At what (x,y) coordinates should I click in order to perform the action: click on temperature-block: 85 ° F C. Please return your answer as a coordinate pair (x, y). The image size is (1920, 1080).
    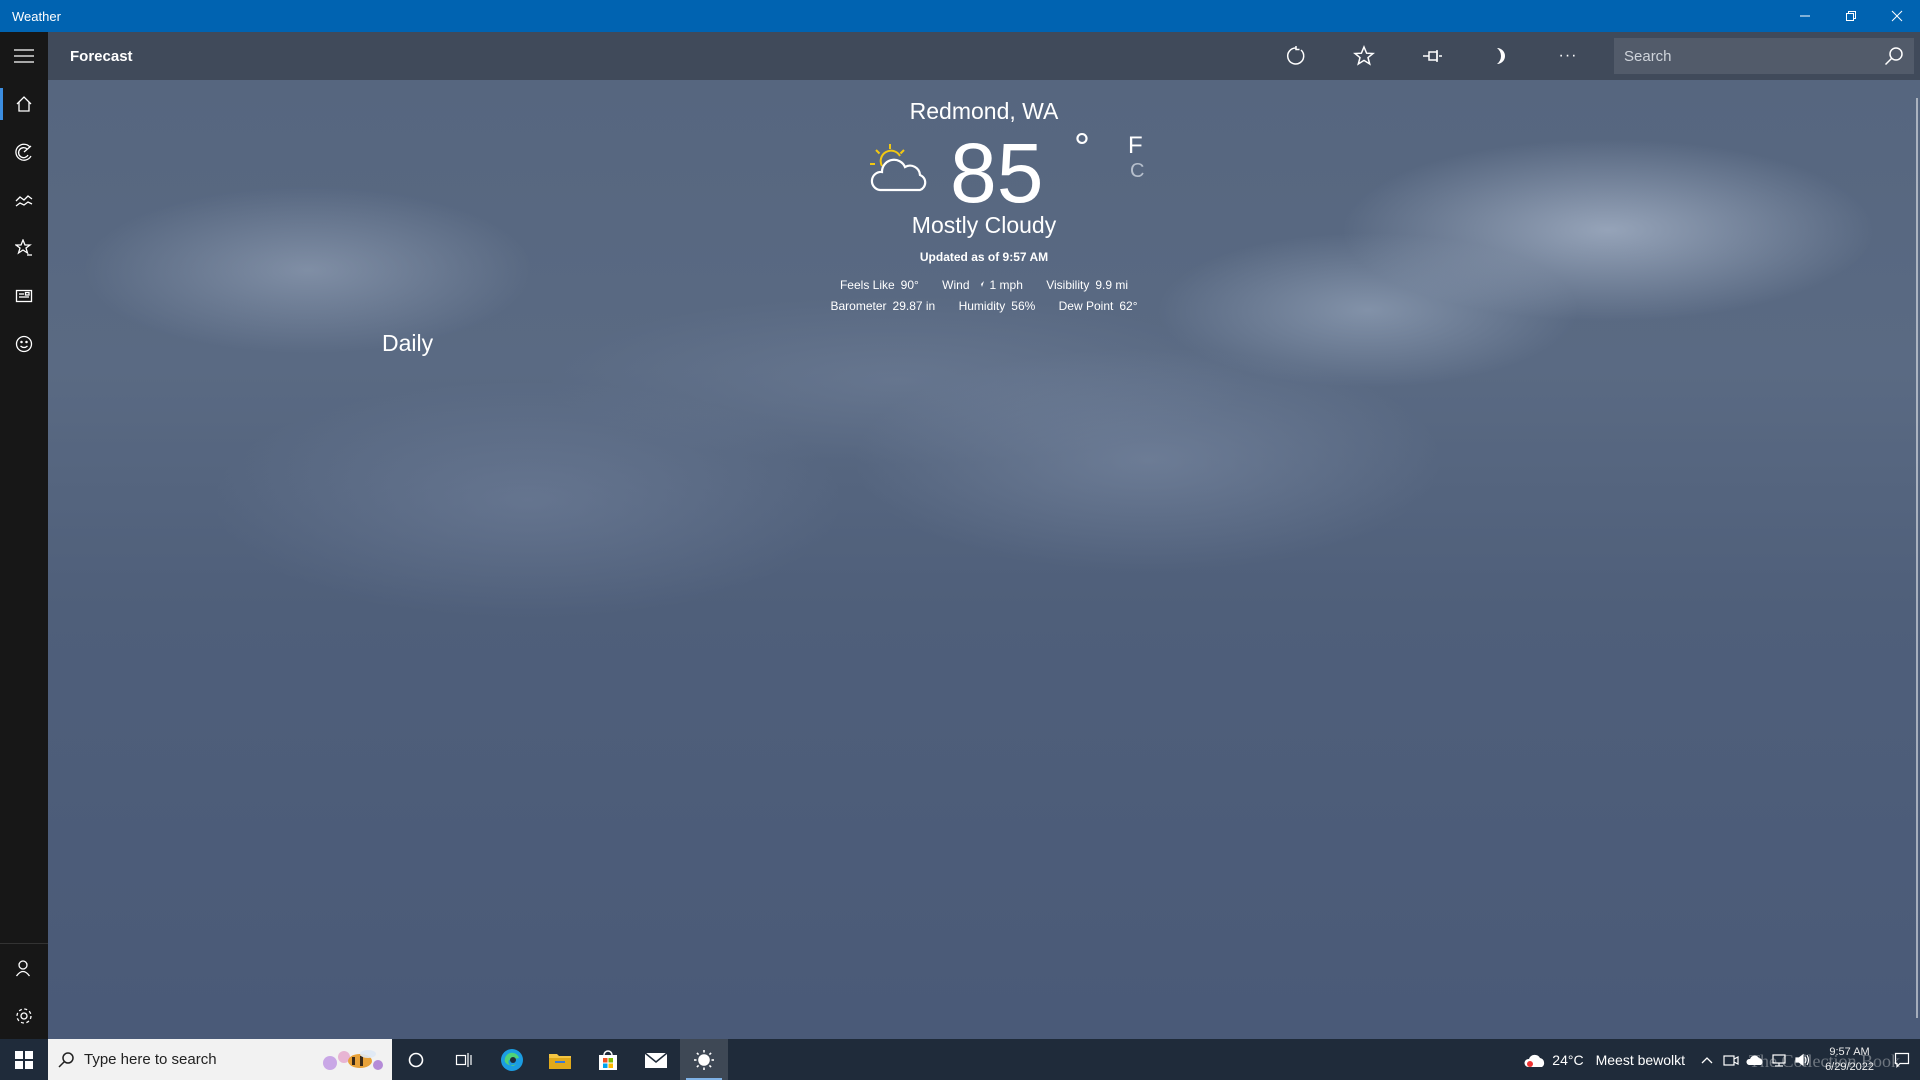
    Looking at the image, I should click on (1018, 174).